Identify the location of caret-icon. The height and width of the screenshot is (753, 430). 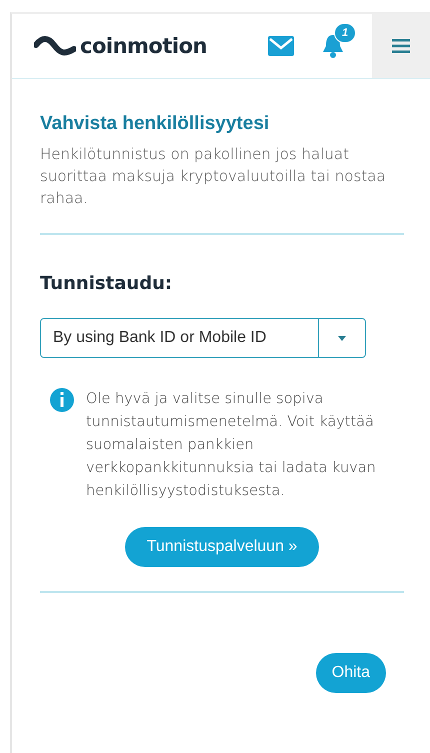
(342, 338).